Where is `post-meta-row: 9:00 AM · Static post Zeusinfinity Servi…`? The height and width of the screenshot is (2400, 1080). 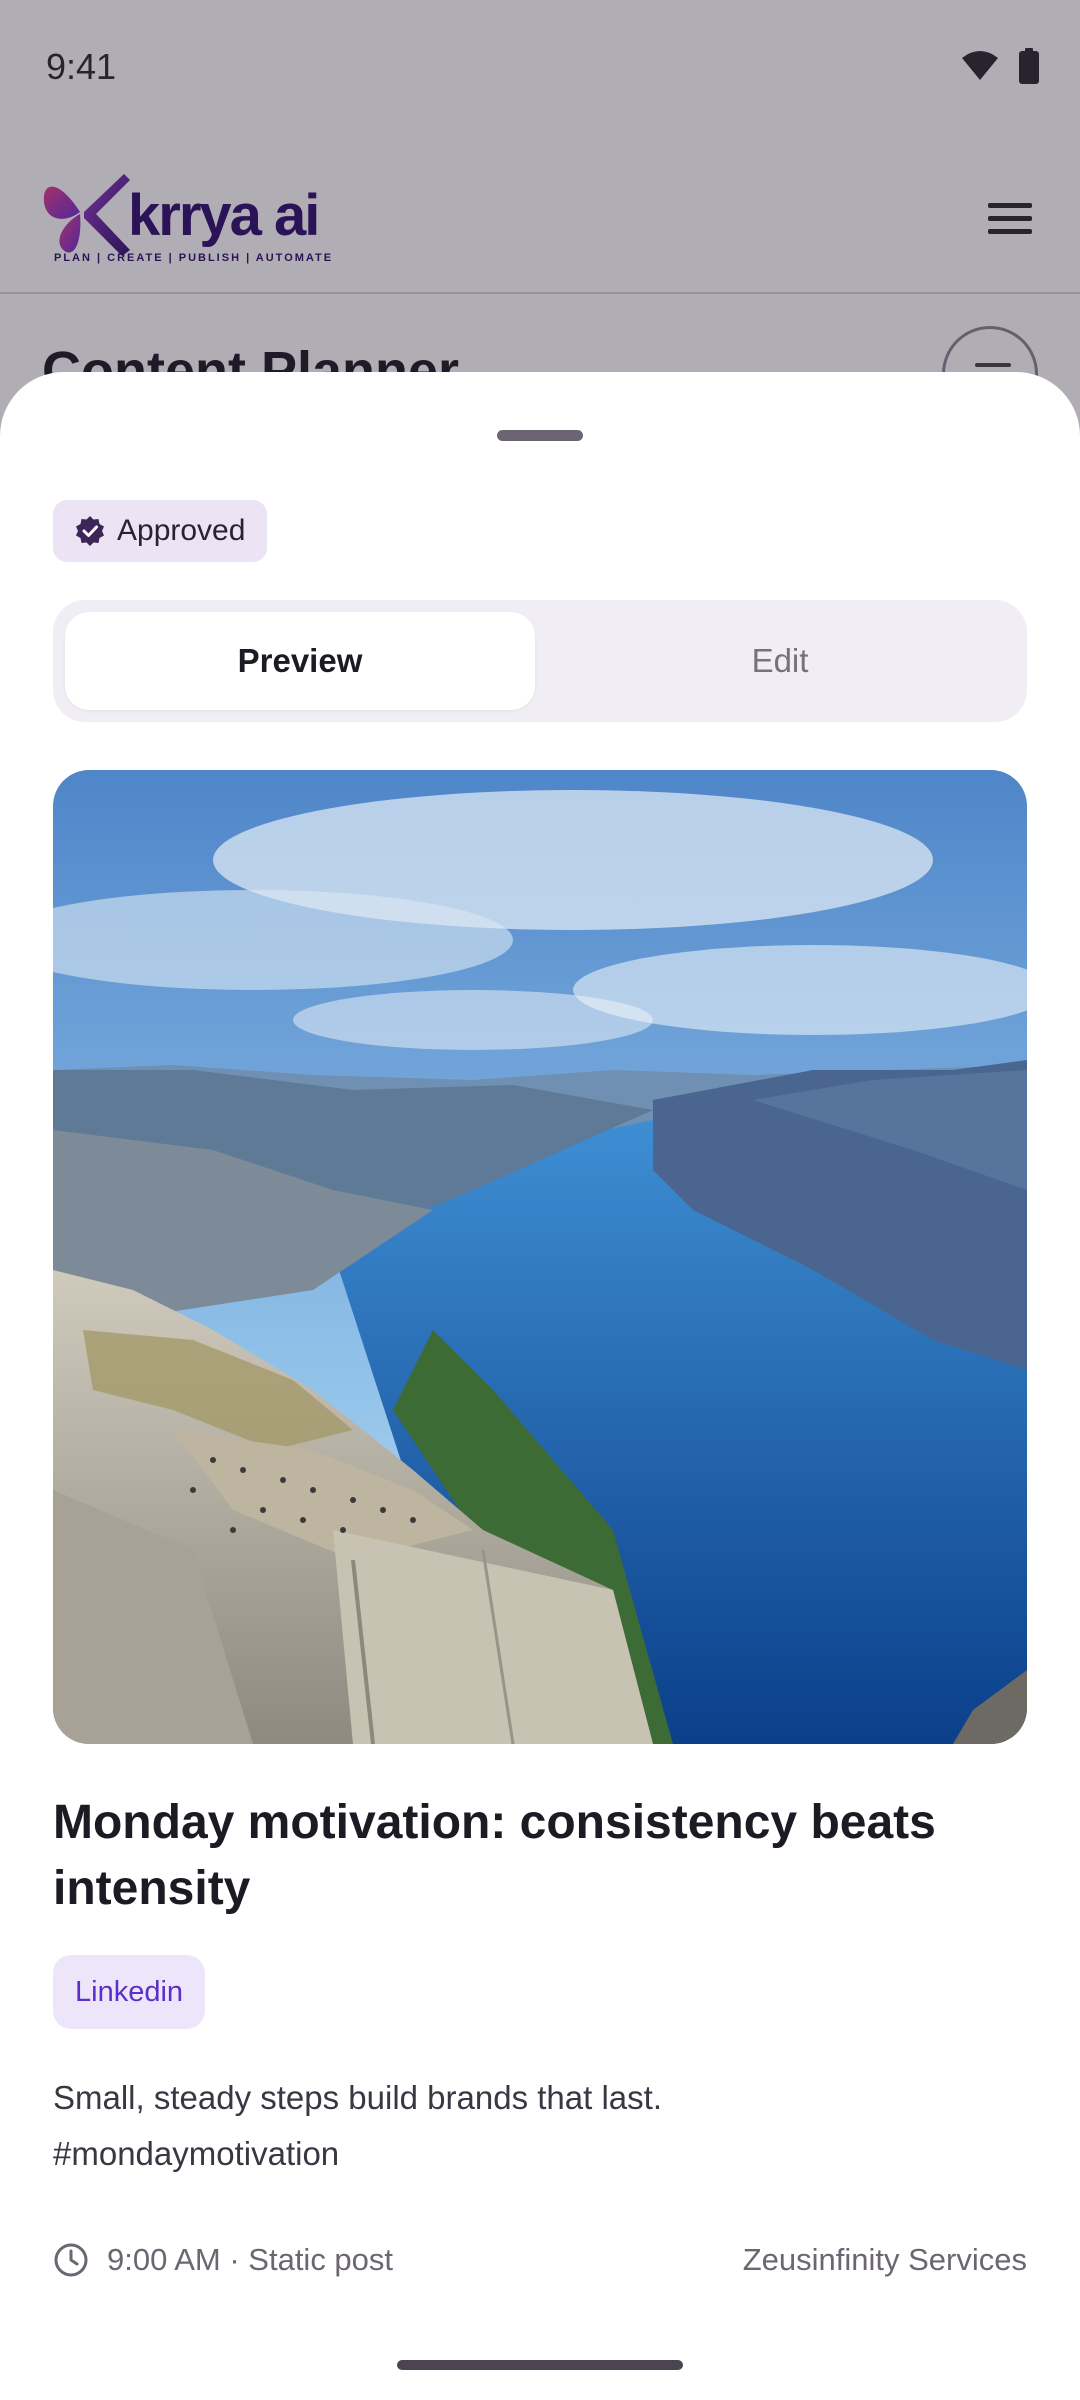 post-meta-row: 9:00 AM · Static post Zeusinfinity Servi… is located at coordinates (540, 2260).